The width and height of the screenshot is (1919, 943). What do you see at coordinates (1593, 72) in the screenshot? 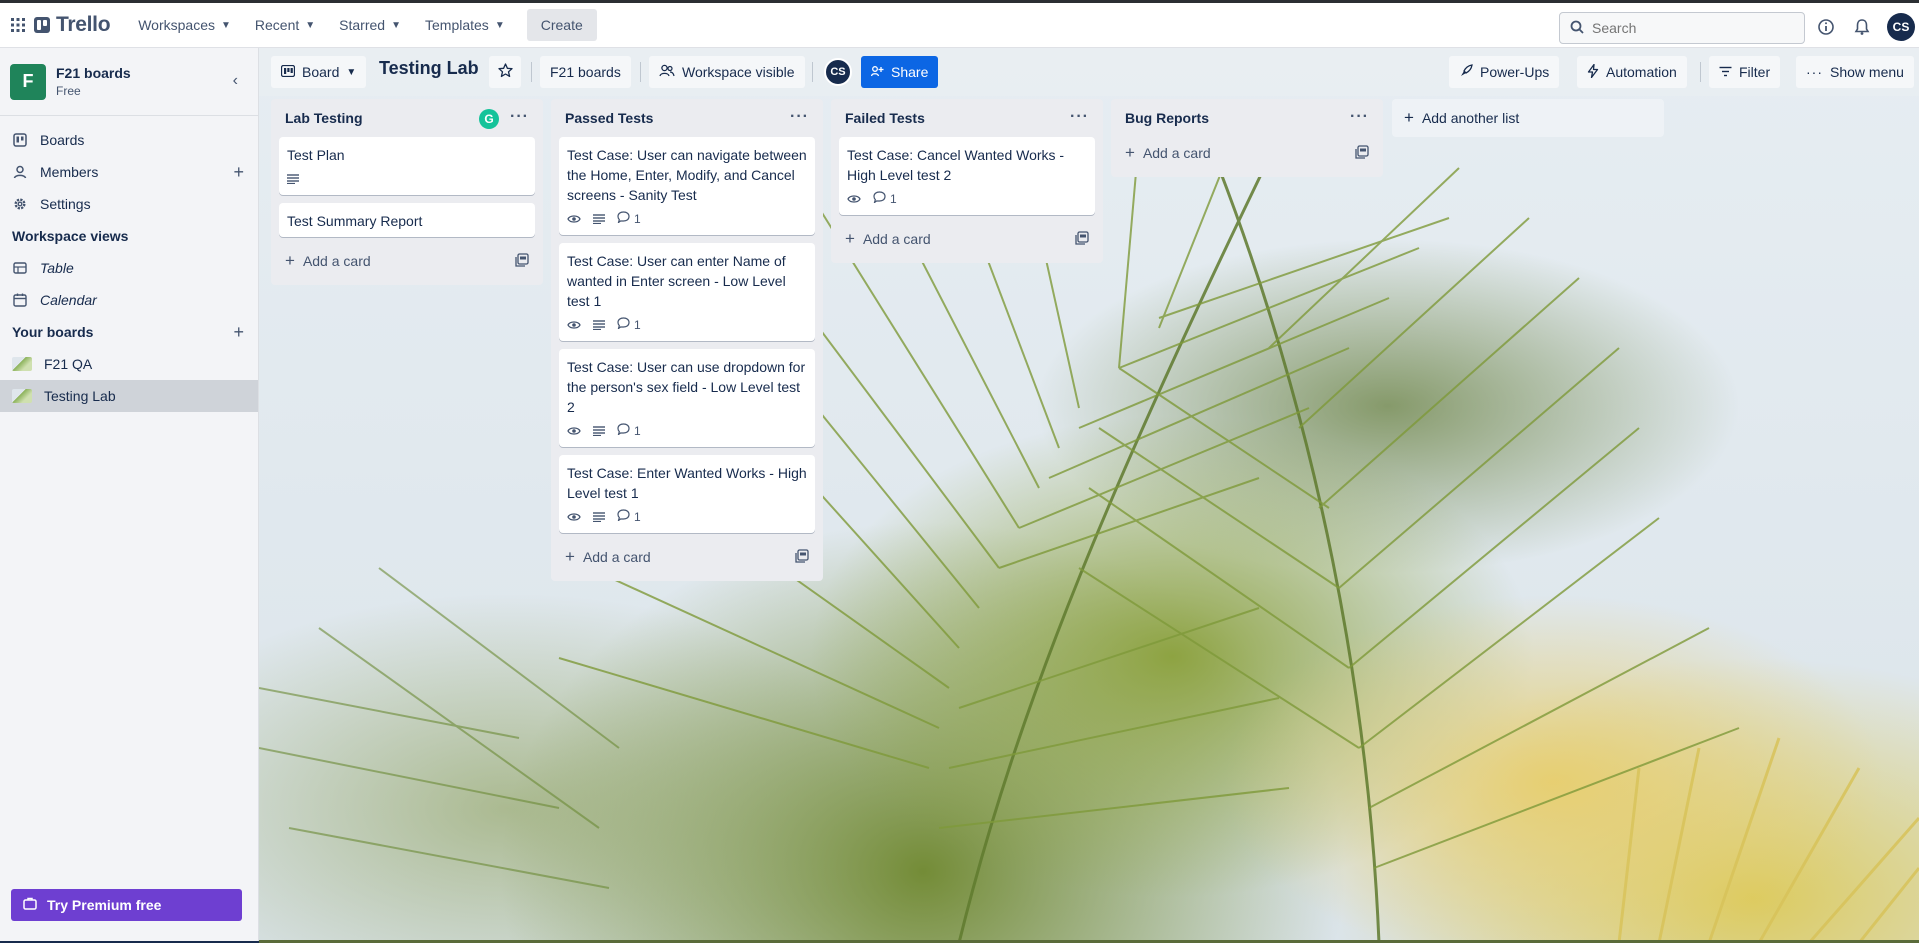
I see `lightning-icon` at bounding box center [1593, 72].